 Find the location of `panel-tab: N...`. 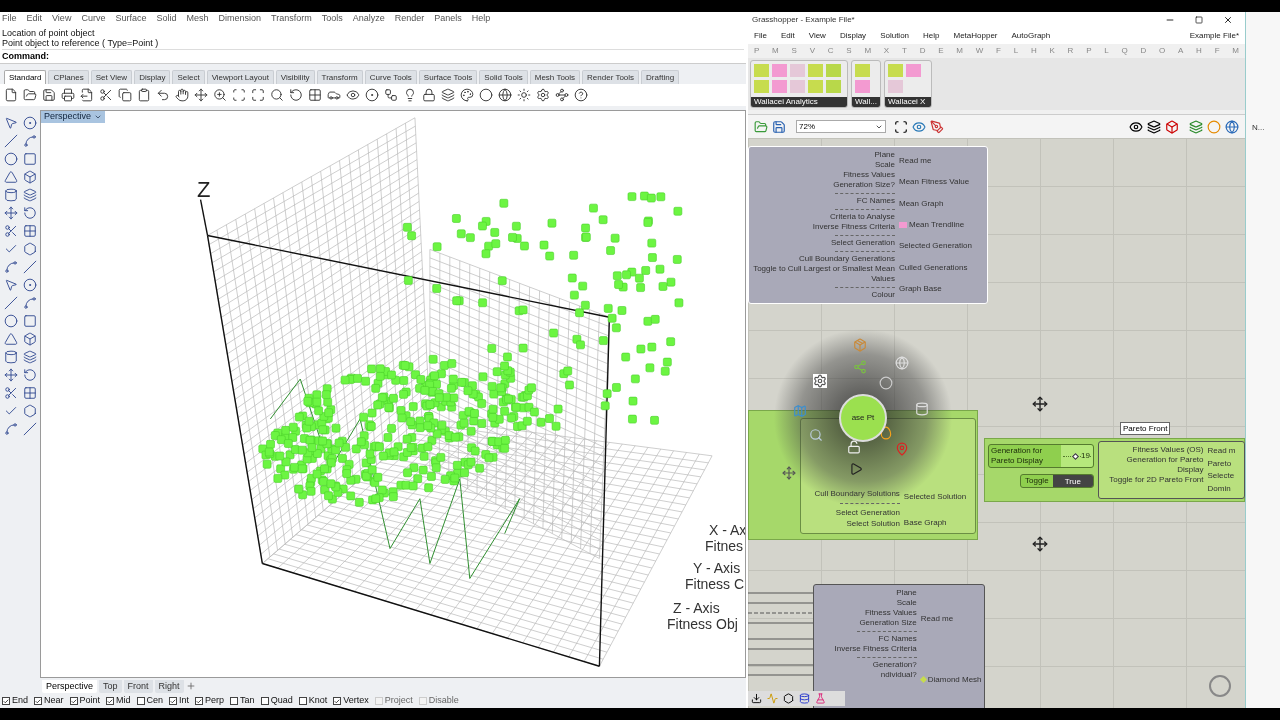

panel-tab: N... is located at coordinates (1263, 128).